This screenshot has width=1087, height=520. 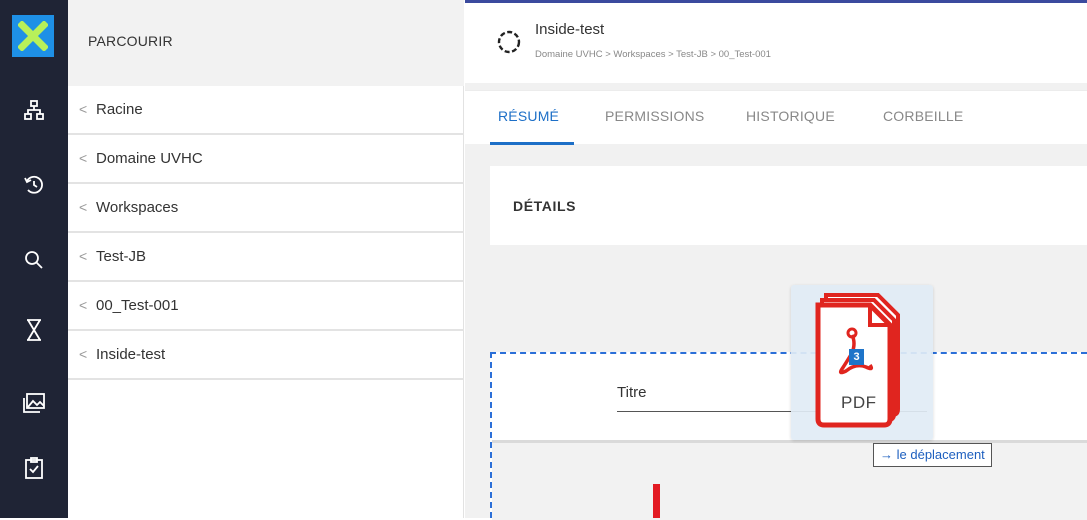 I want to click on browse-item-00-test-001: < 00_Test-001, so click(x=266, y=306).